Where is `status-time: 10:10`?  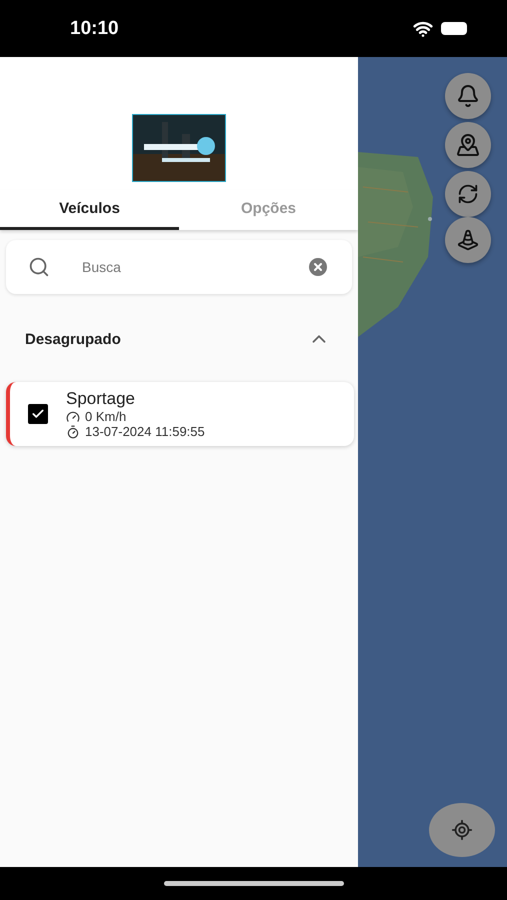 status-time: 10:10 is located at coordinates (94, 29).